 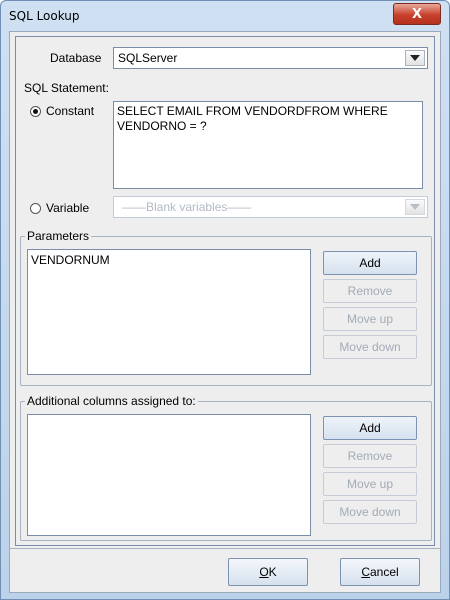 What do you see at coordinates (365, 572) in the screenshot?
I see `cancel-mnemonic: C` at bounding box center [365, 572].